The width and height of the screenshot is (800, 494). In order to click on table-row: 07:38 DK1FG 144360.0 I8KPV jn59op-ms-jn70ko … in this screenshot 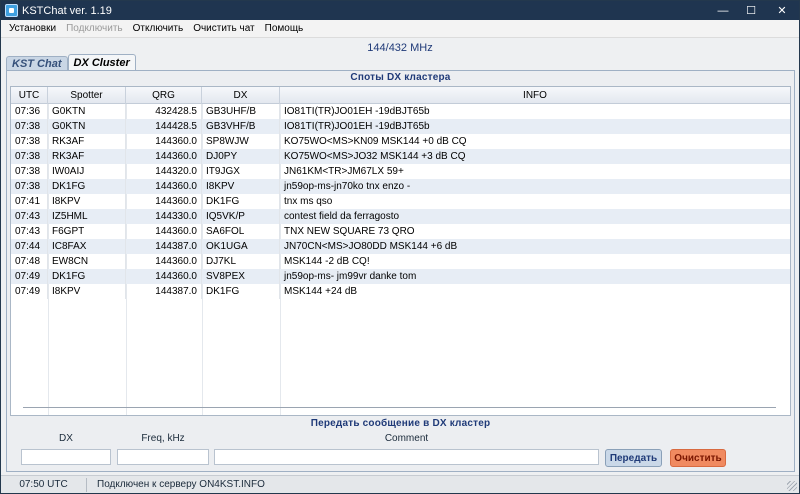, I will do `click(400, 186)`.